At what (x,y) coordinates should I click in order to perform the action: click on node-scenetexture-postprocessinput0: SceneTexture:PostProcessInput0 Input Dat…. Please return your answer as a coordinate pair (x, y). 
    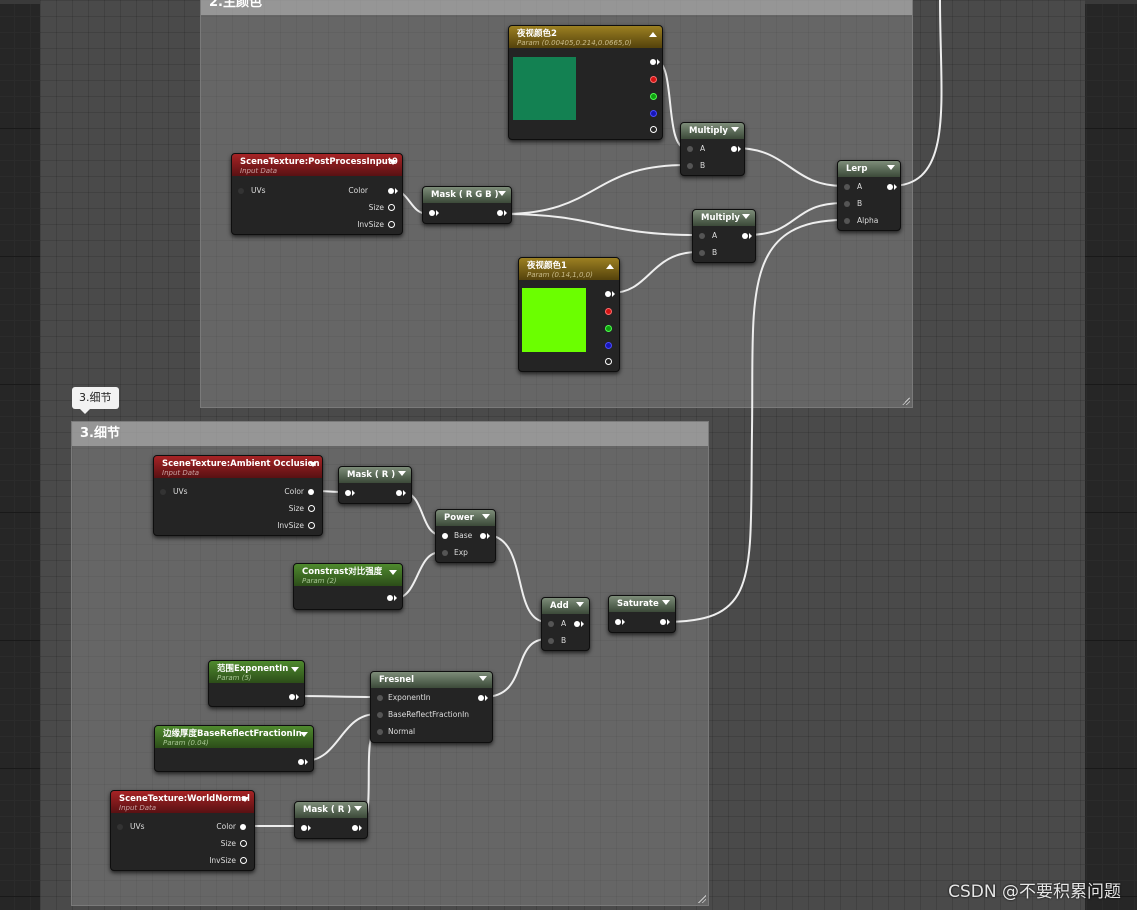
    Looking at the image, I should click on (317, 194).